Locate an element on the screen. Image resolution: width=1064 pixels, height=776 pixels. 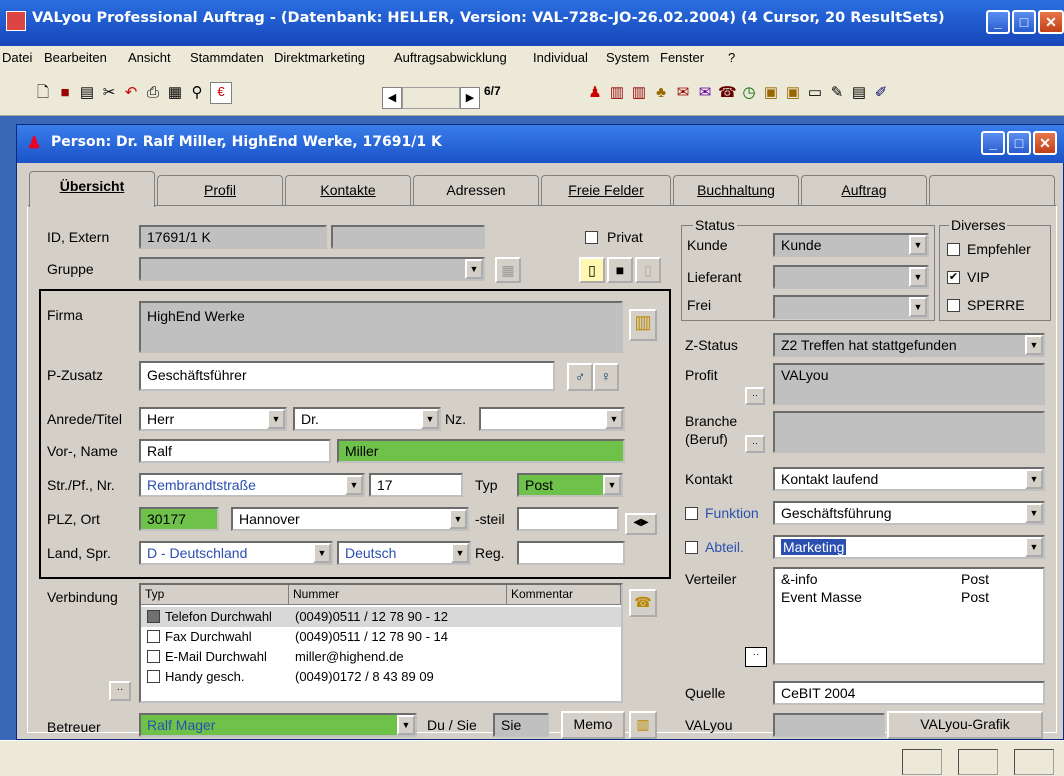
calendar-icon: ▣ is located at coordinates (771, 93).